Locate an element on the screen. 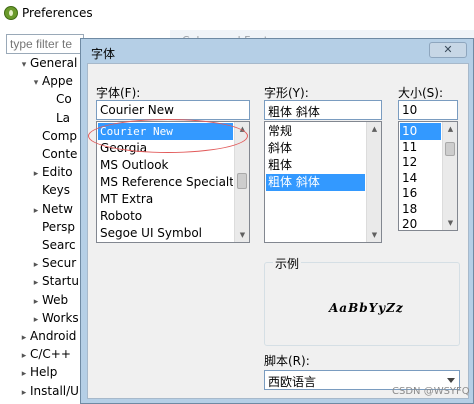  tree-item-label: Install/U is located at coordinates (54, 390).